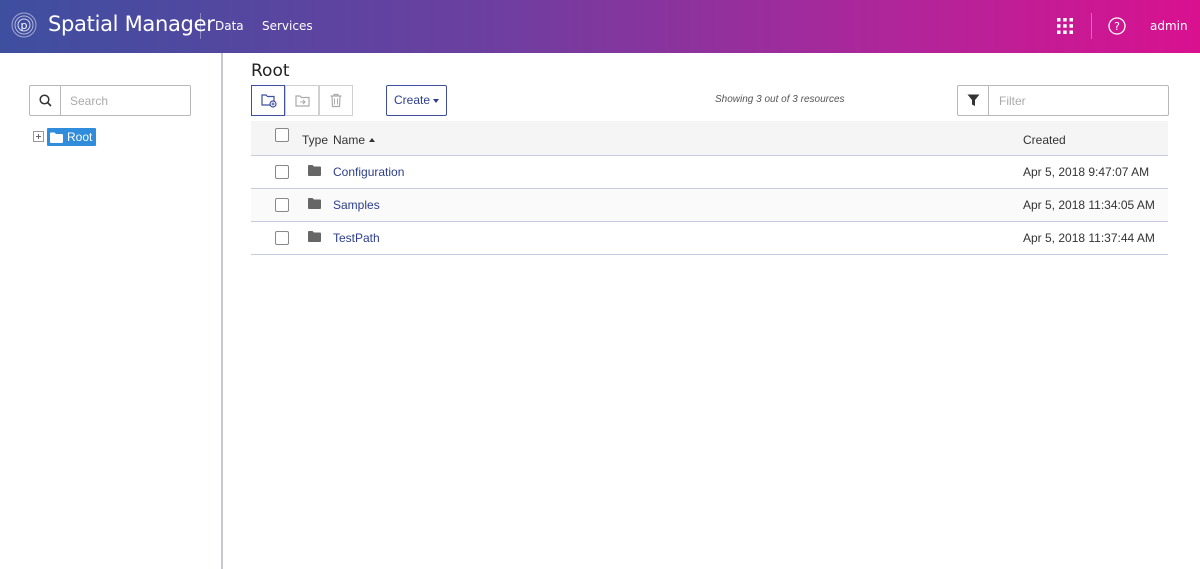  I want to click on search-button, so click(45, 100).